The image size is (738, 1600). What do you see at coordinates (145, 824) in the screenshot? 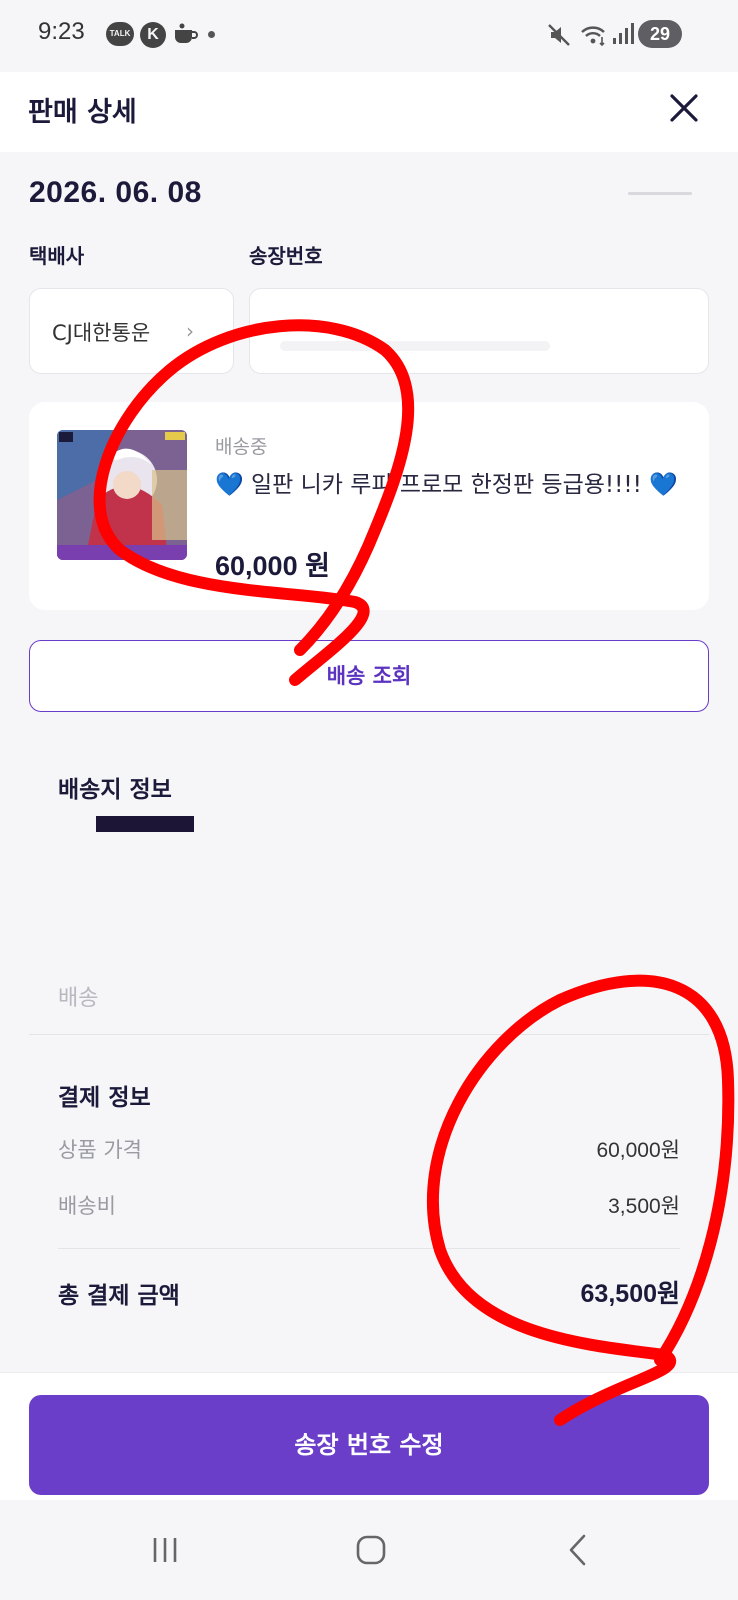
I see `recipient-name-redacted` at bounding box center [145, 824].